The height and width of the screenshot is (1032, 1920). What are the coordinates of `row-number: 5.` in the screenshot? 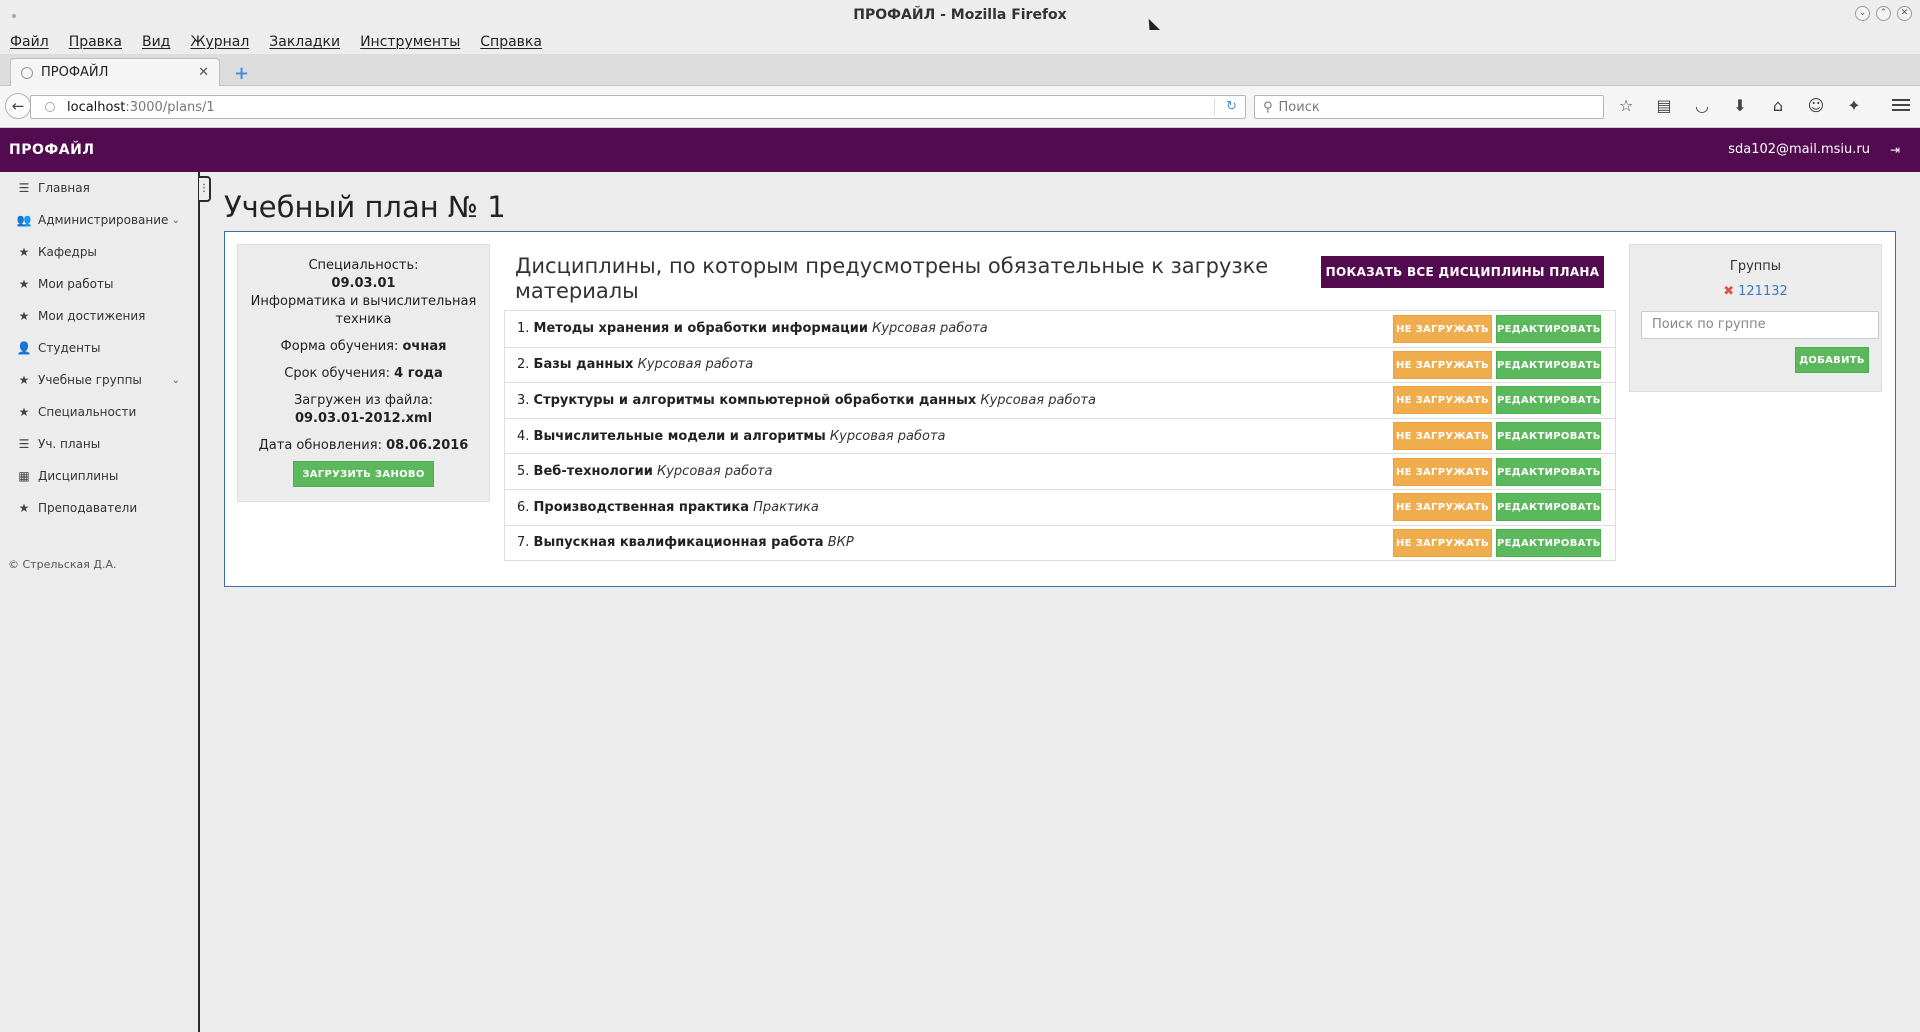 It's located at (523, 472).